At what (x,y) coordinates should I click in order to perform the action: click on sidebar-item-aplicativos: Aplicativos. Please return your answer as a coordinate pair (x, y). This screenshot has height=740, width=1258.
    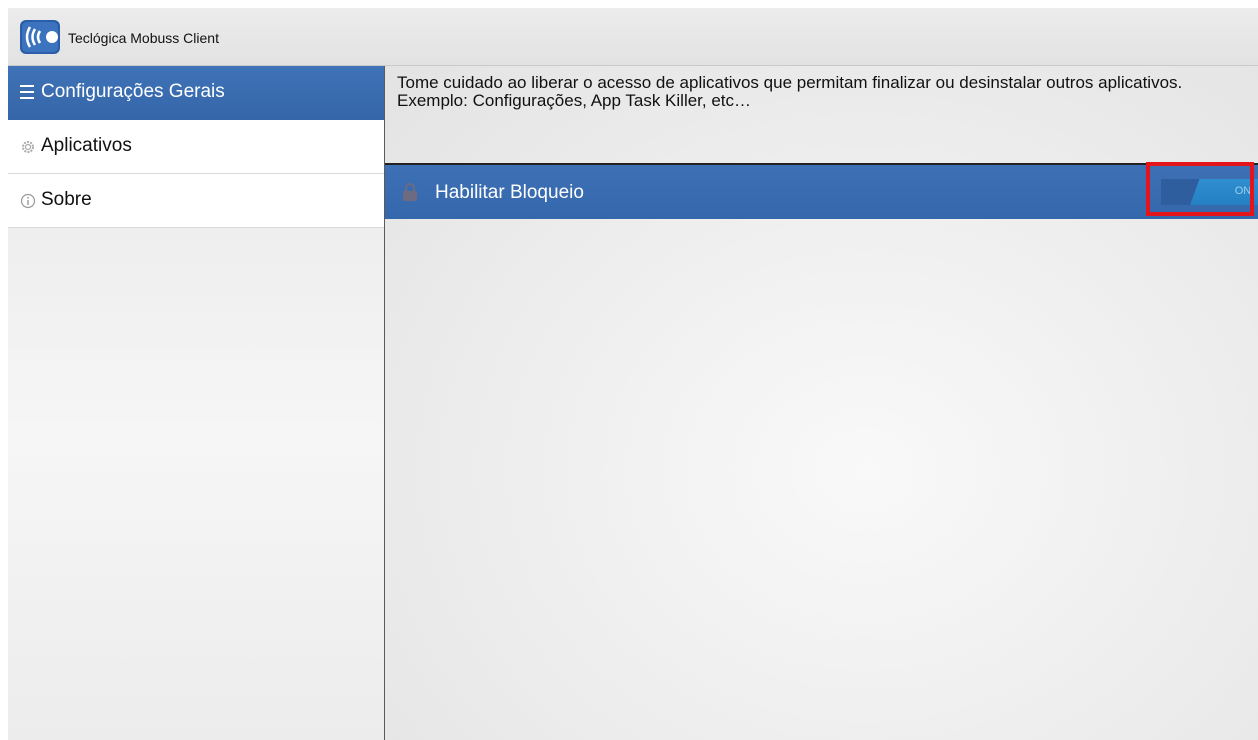
    Looking at the image, I should click on (196, 147).